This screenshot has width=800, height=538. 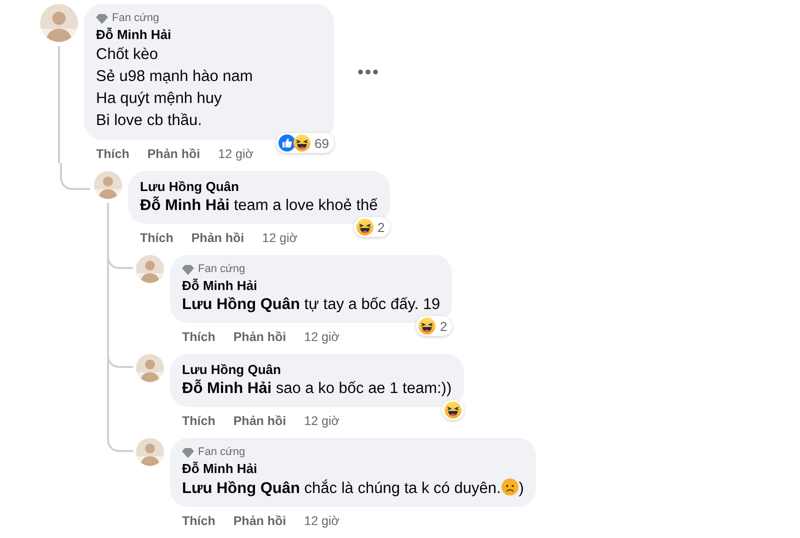 I want to click on comment-text: Ha quýt mệnh huy, so click(x=159, y=99).